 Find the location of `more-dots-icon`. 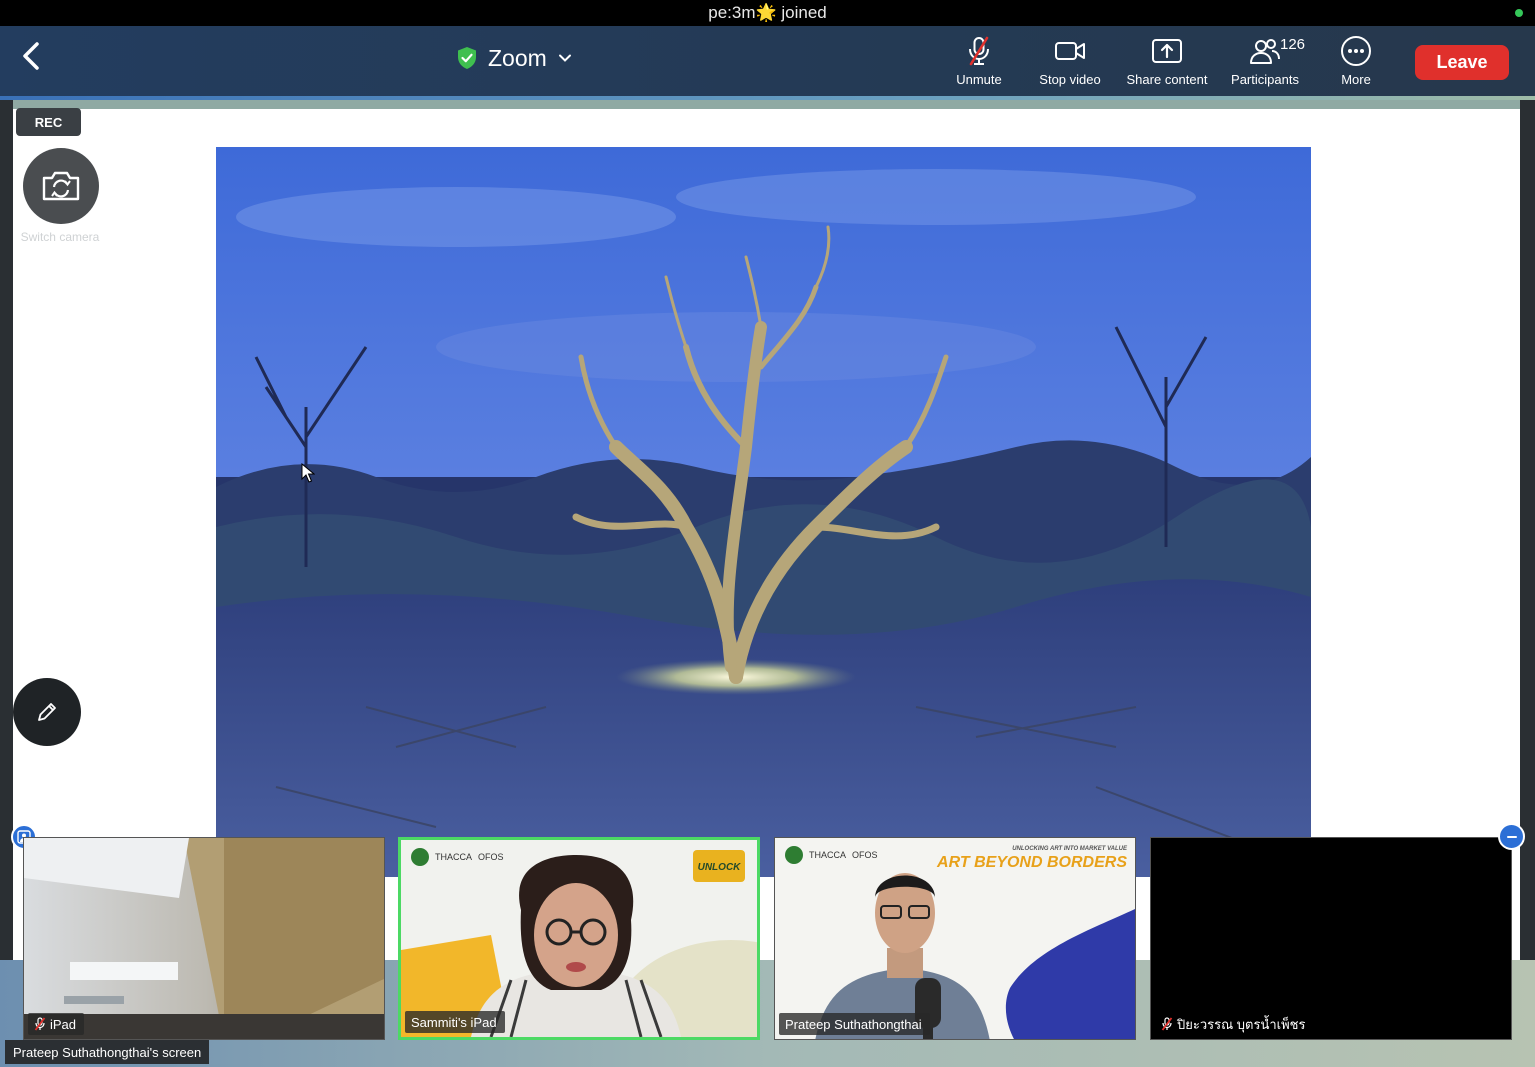

more-dots-icon is located at coordinates (1356, 51).